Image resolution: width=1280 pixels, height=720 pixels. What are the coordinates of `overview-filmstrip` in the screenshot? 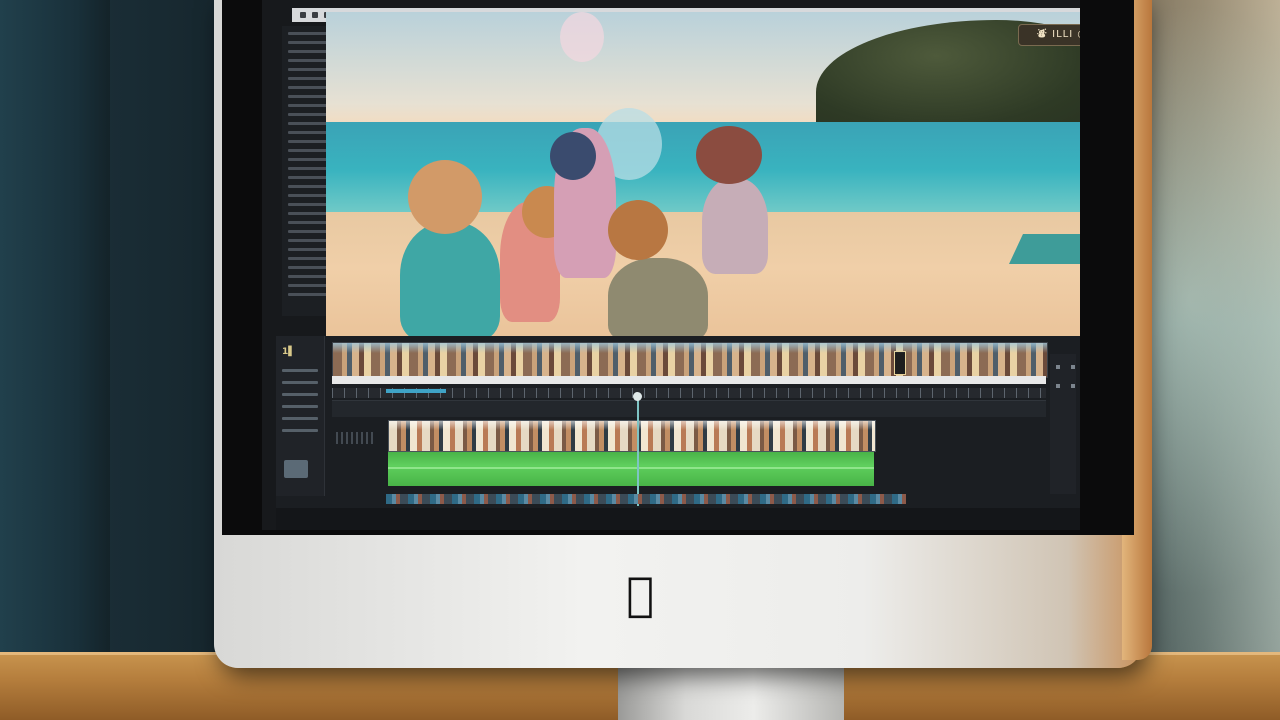 It's located at (690, 360).